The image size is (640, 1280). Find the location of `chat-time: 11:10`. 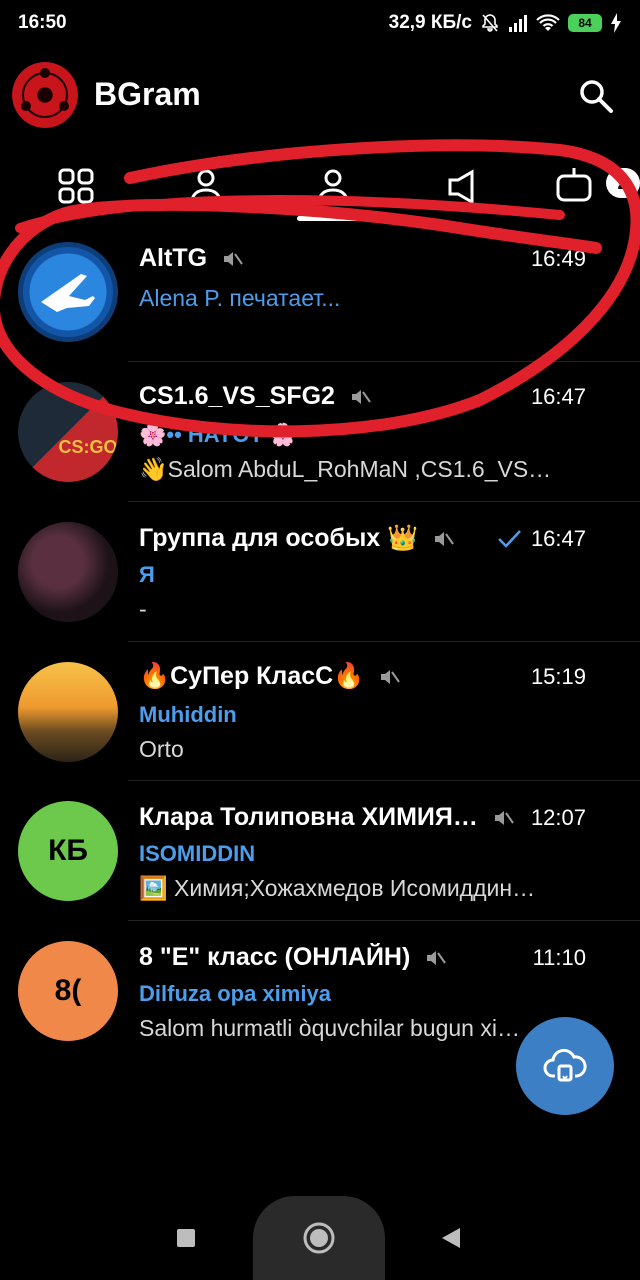

chat-time: 11:10 is located at coordinates (559, 957).